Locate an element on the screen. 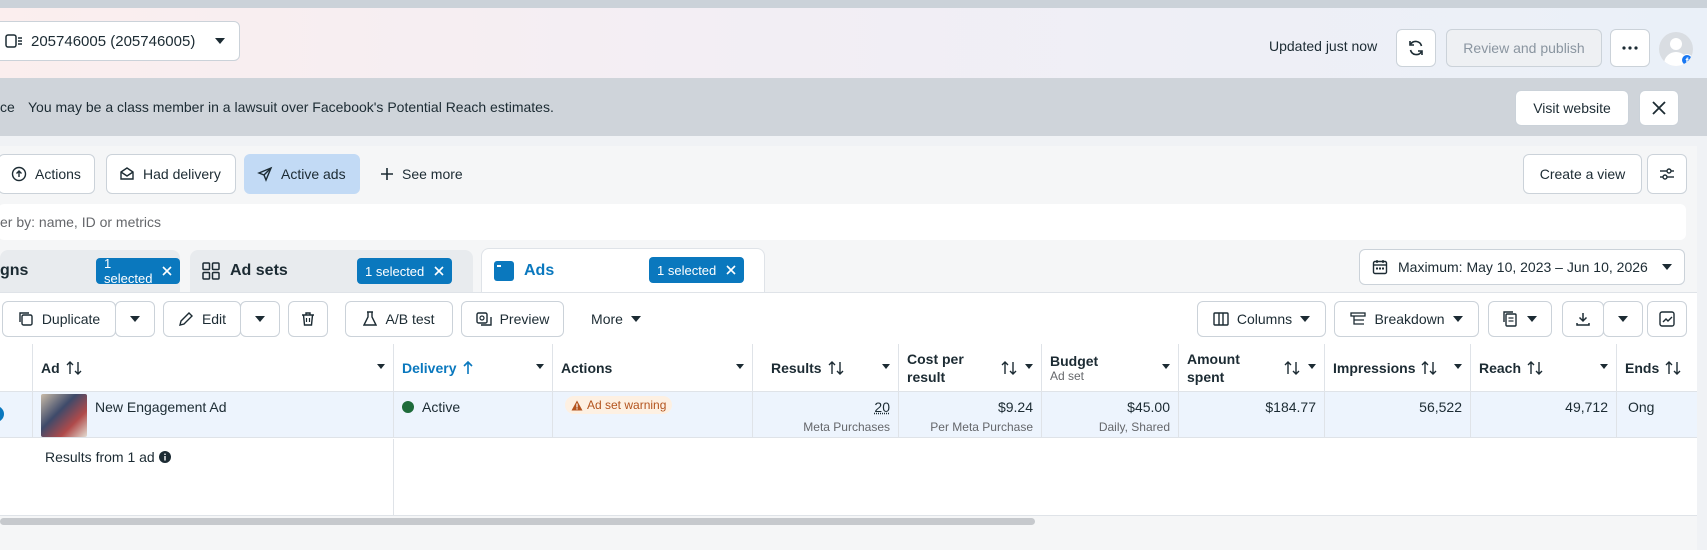  close-banner-button is located at coordinates (1659, 108).